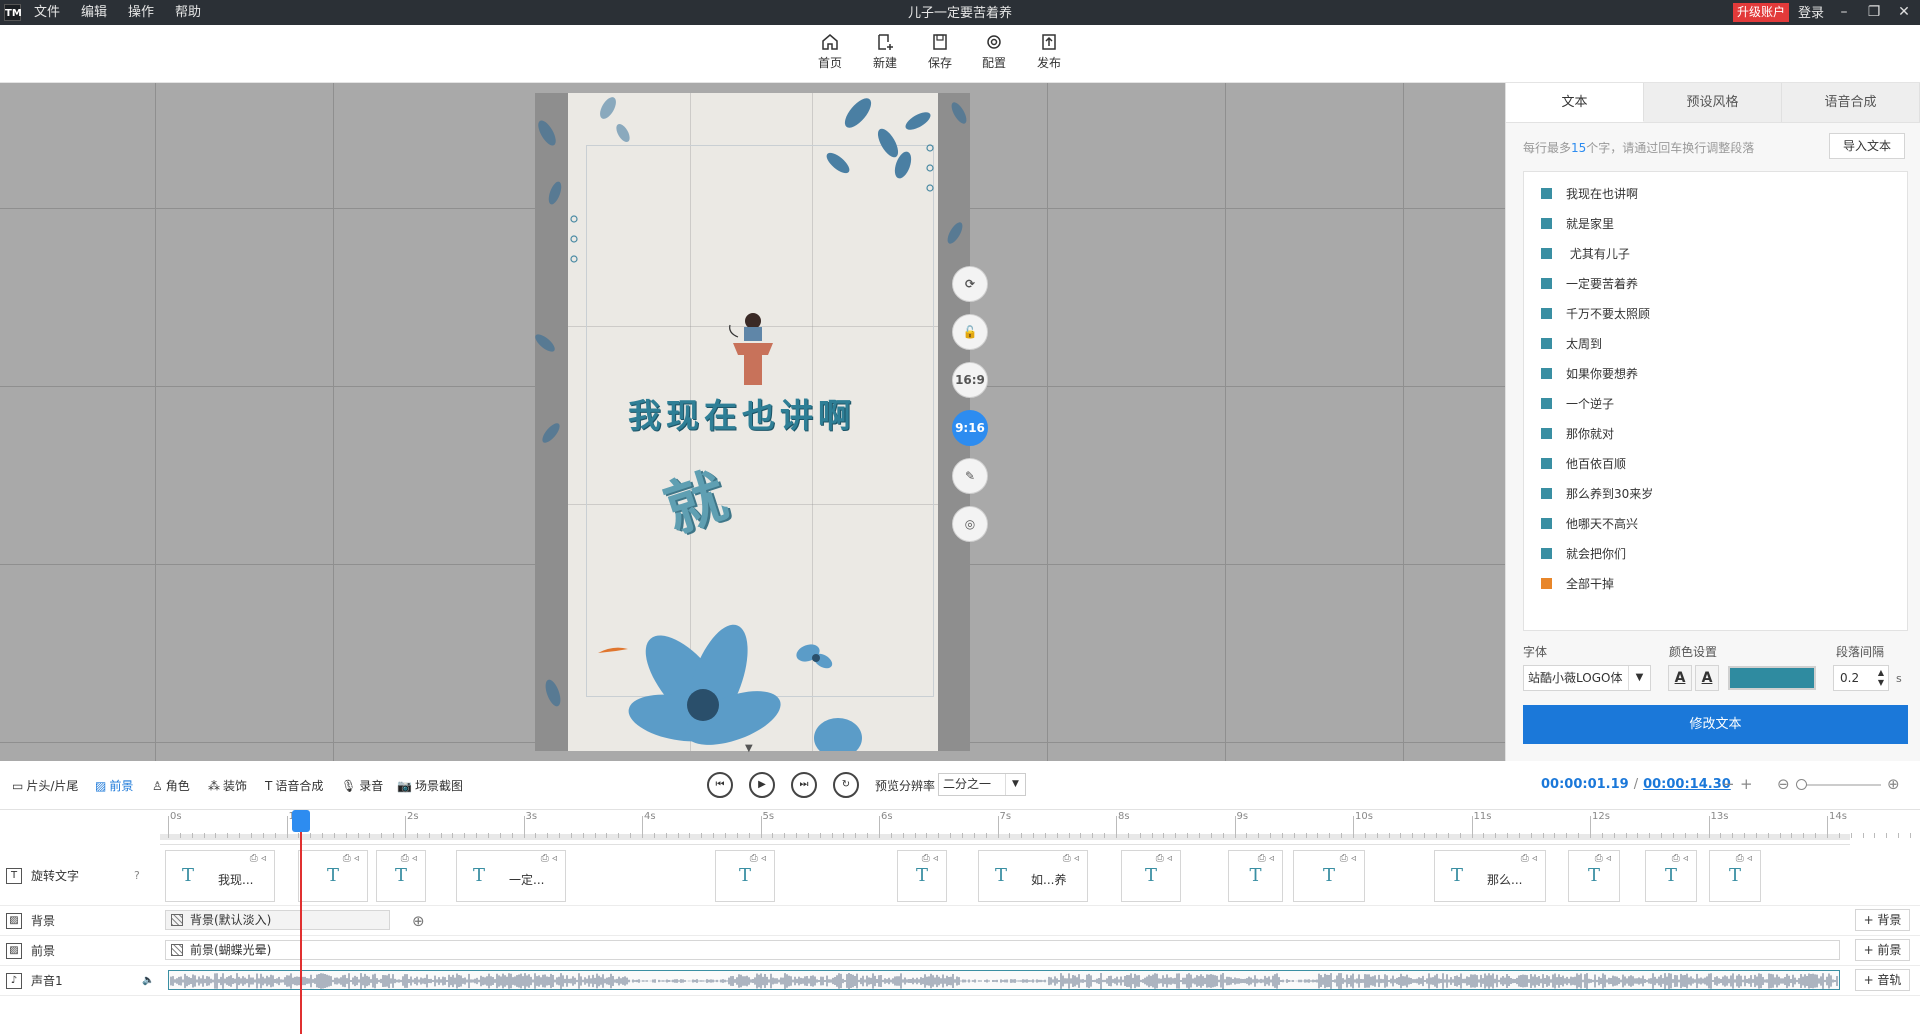  What do you see at coordinates (1882, 920) in the screenshot?
I see `add-background-button: + 背景` at bounding box center [1882, 920].